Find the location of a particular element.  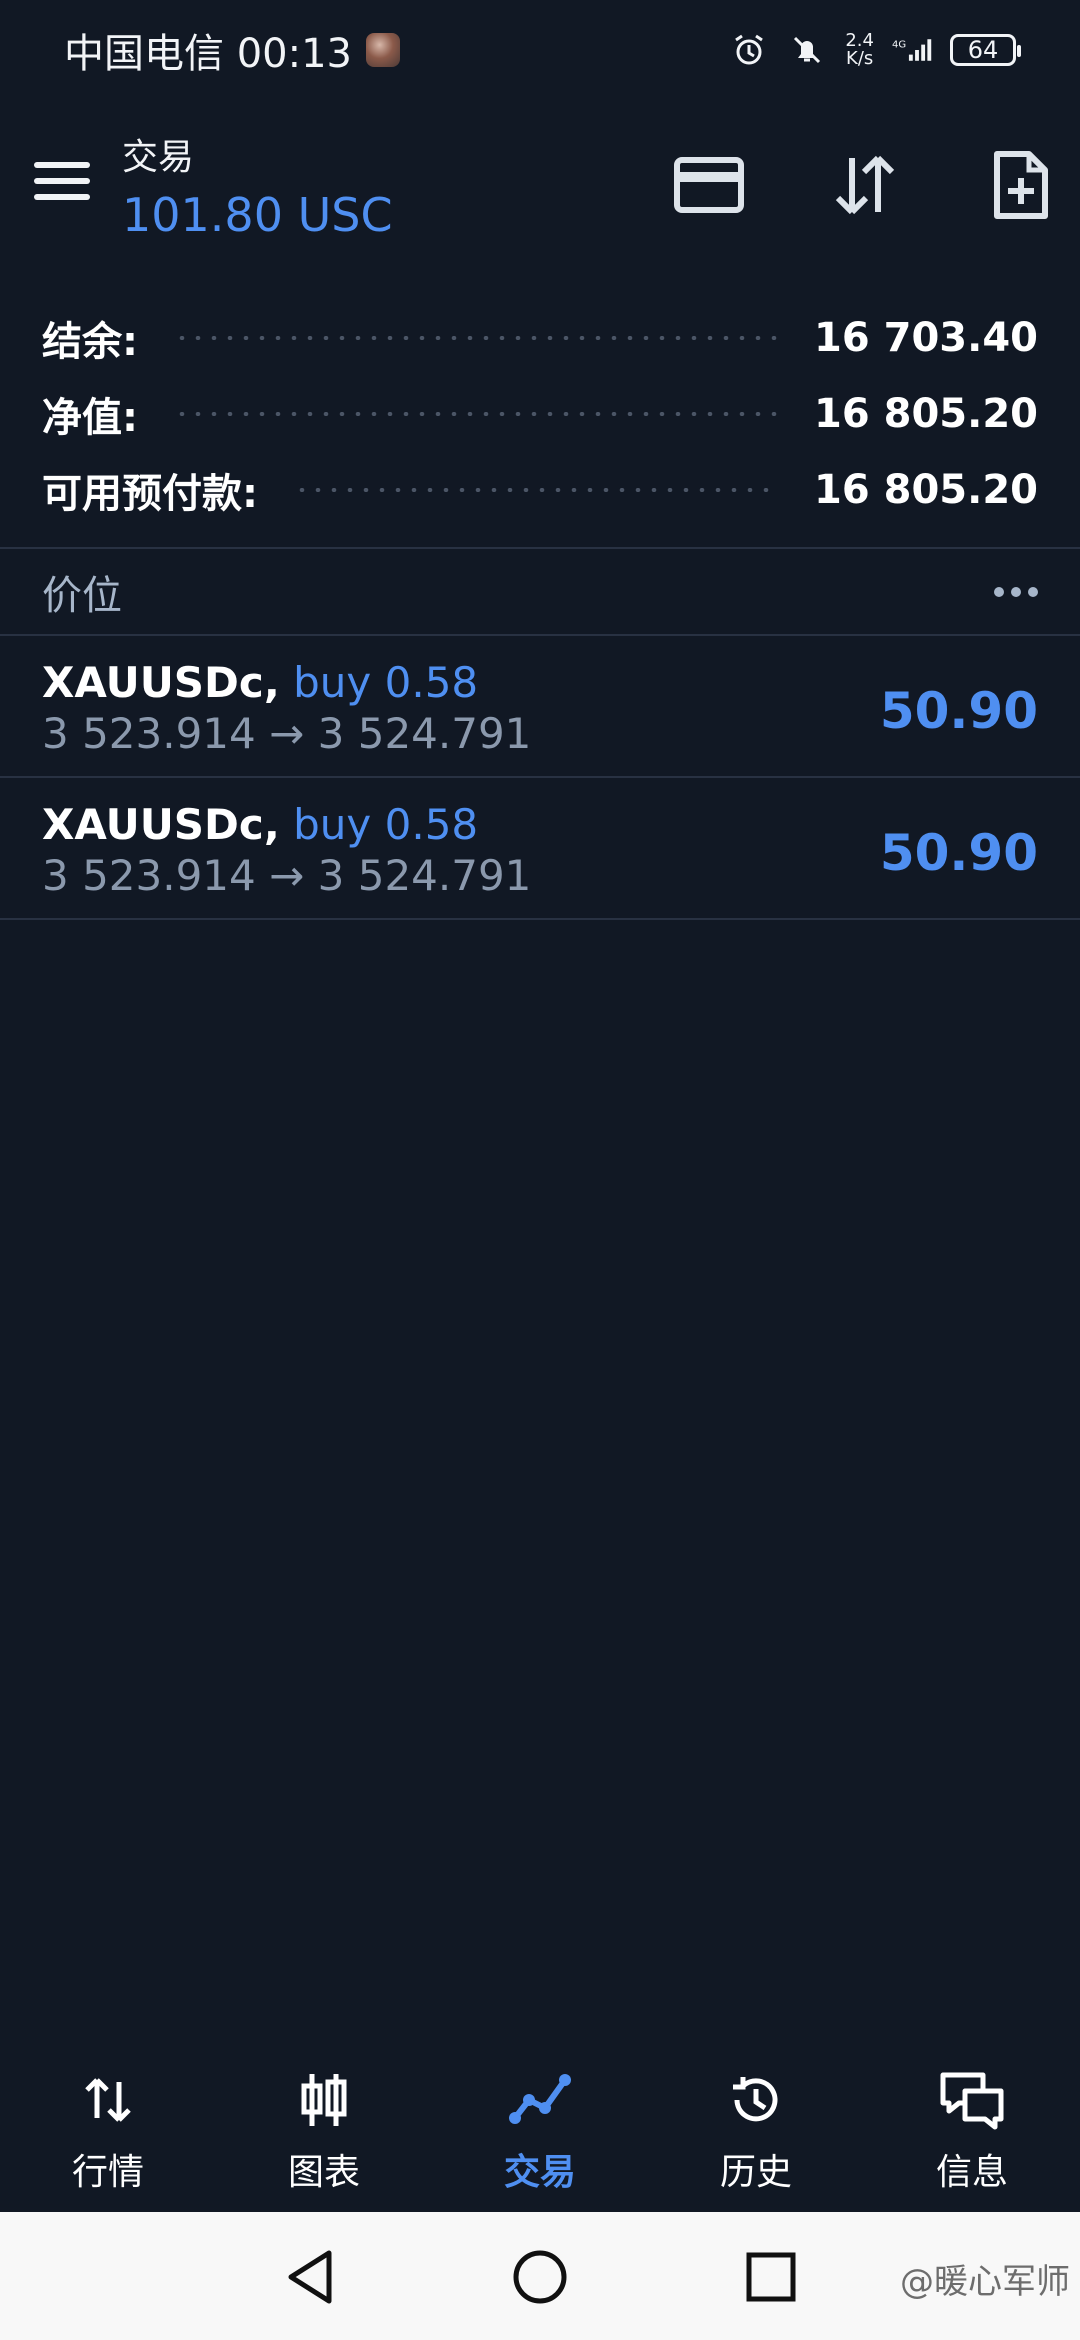

nav-chart: 图表 is located at coordinates (324, 2130).